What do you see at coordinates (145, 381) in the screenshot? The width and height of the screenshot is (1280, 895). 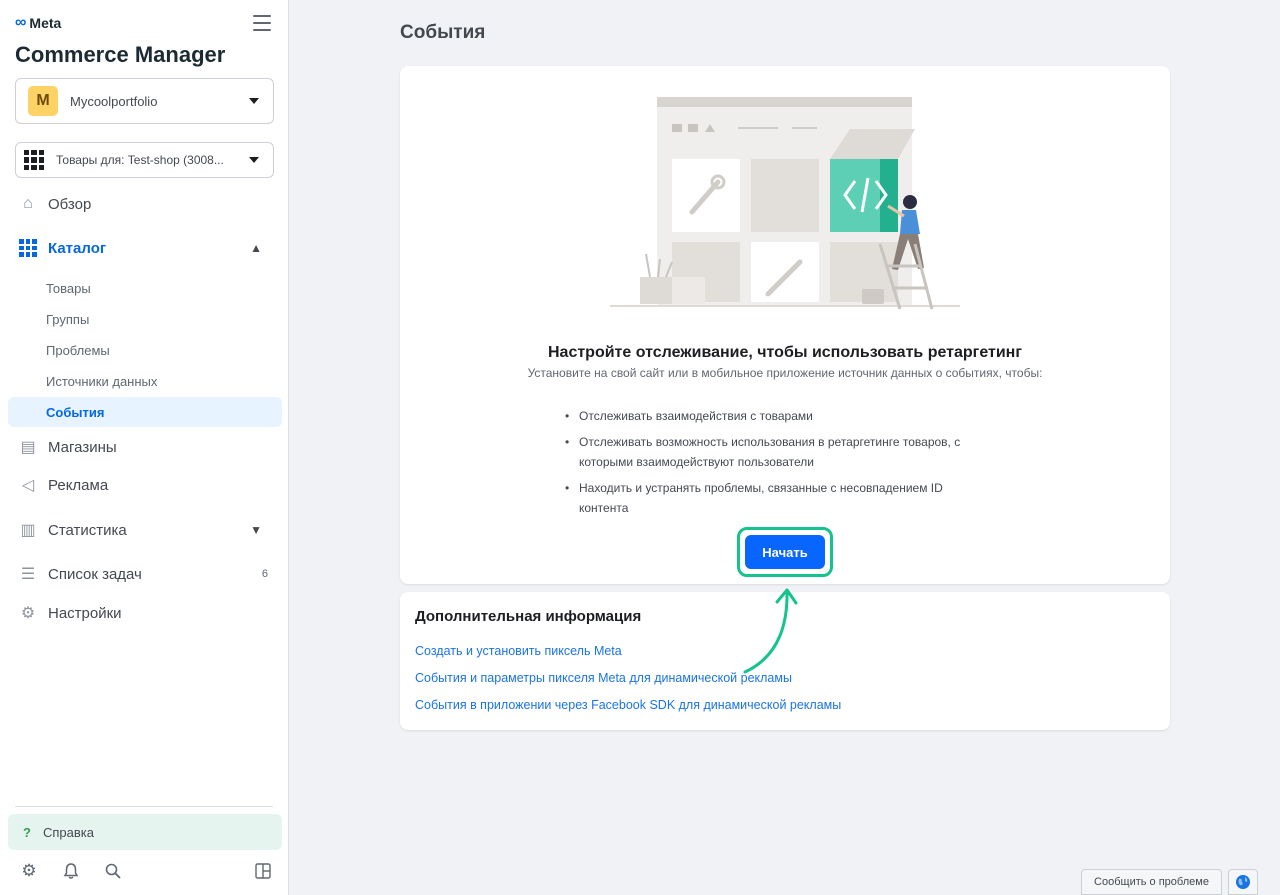 I see `sub-item-data-sources: Источники данных` at bounding box center [145, 381].